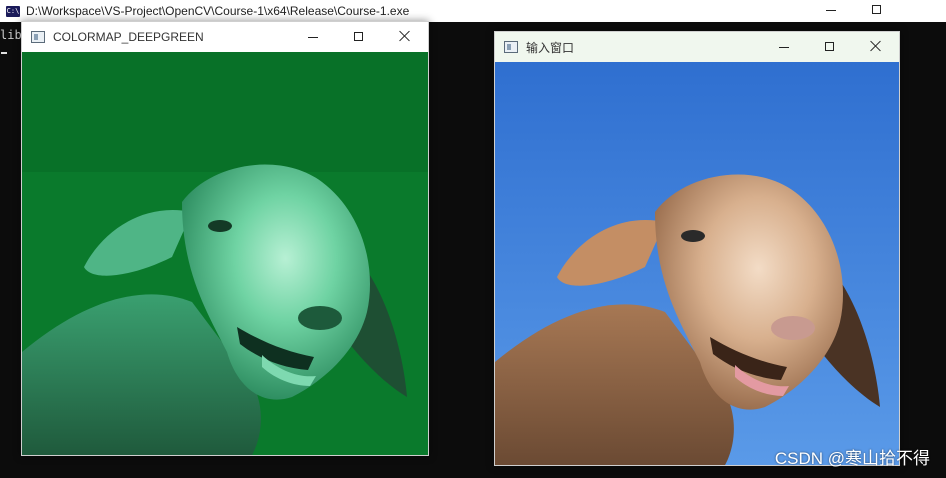 This screenshot has width=946, height=478. I want to click on deepgreen-close-button, so click(405, 37).